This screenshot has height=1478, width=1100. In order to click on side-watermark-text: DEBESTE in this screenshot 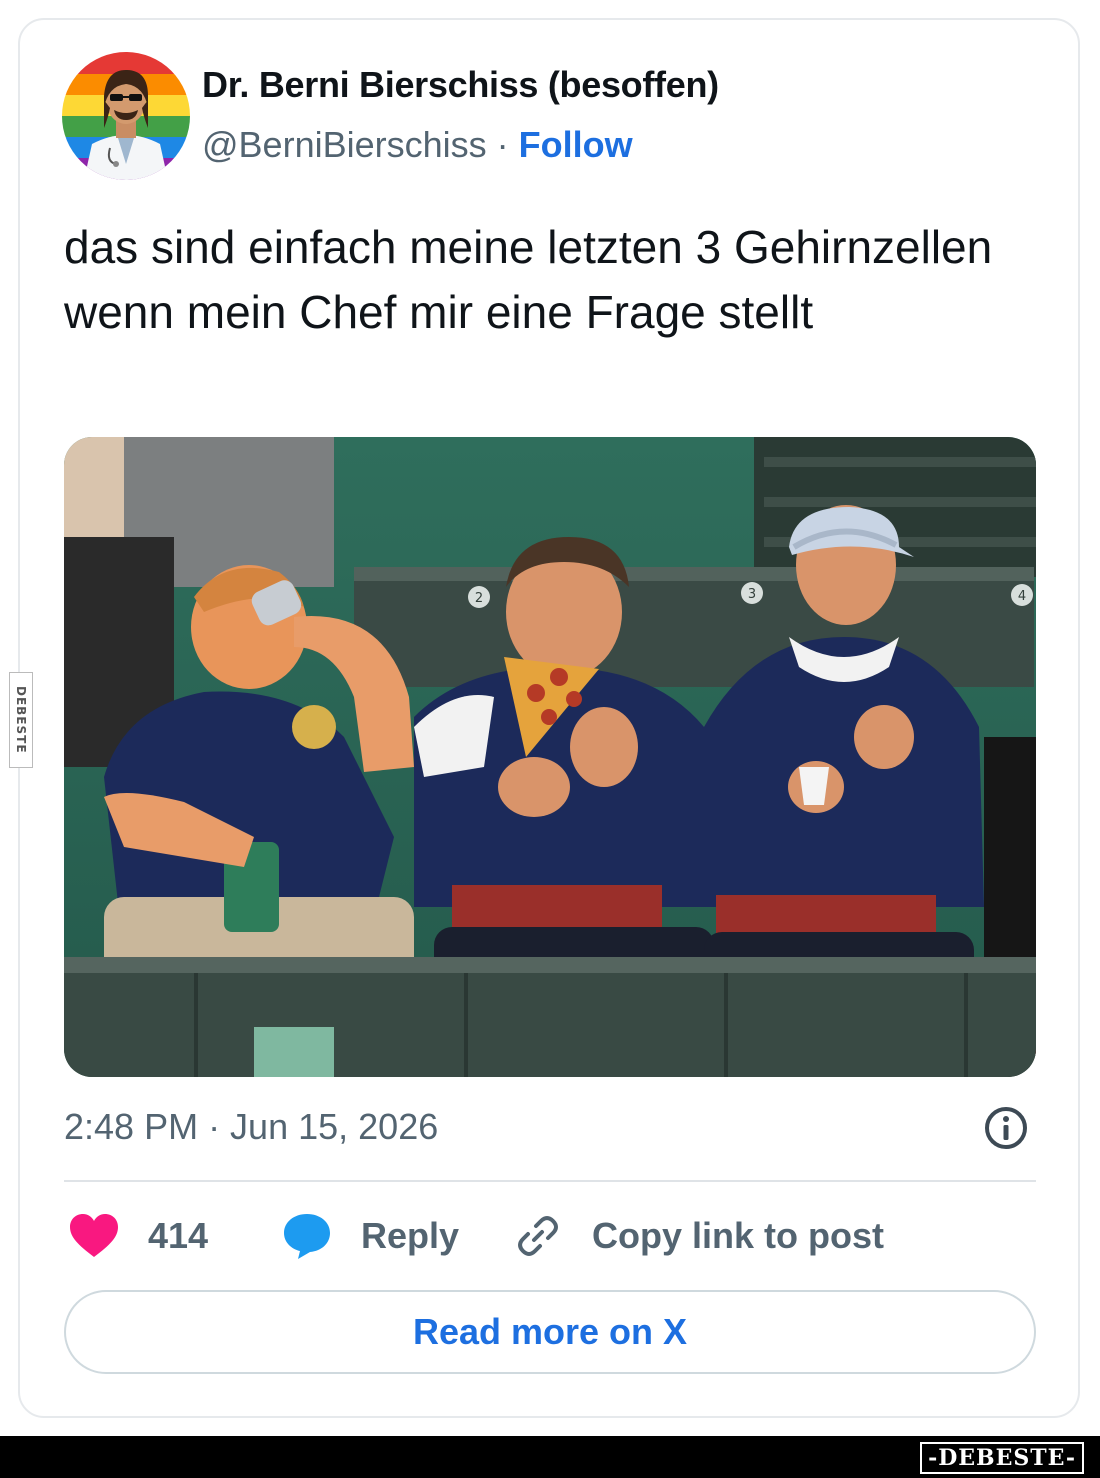, I will do `click(21, 720)`.